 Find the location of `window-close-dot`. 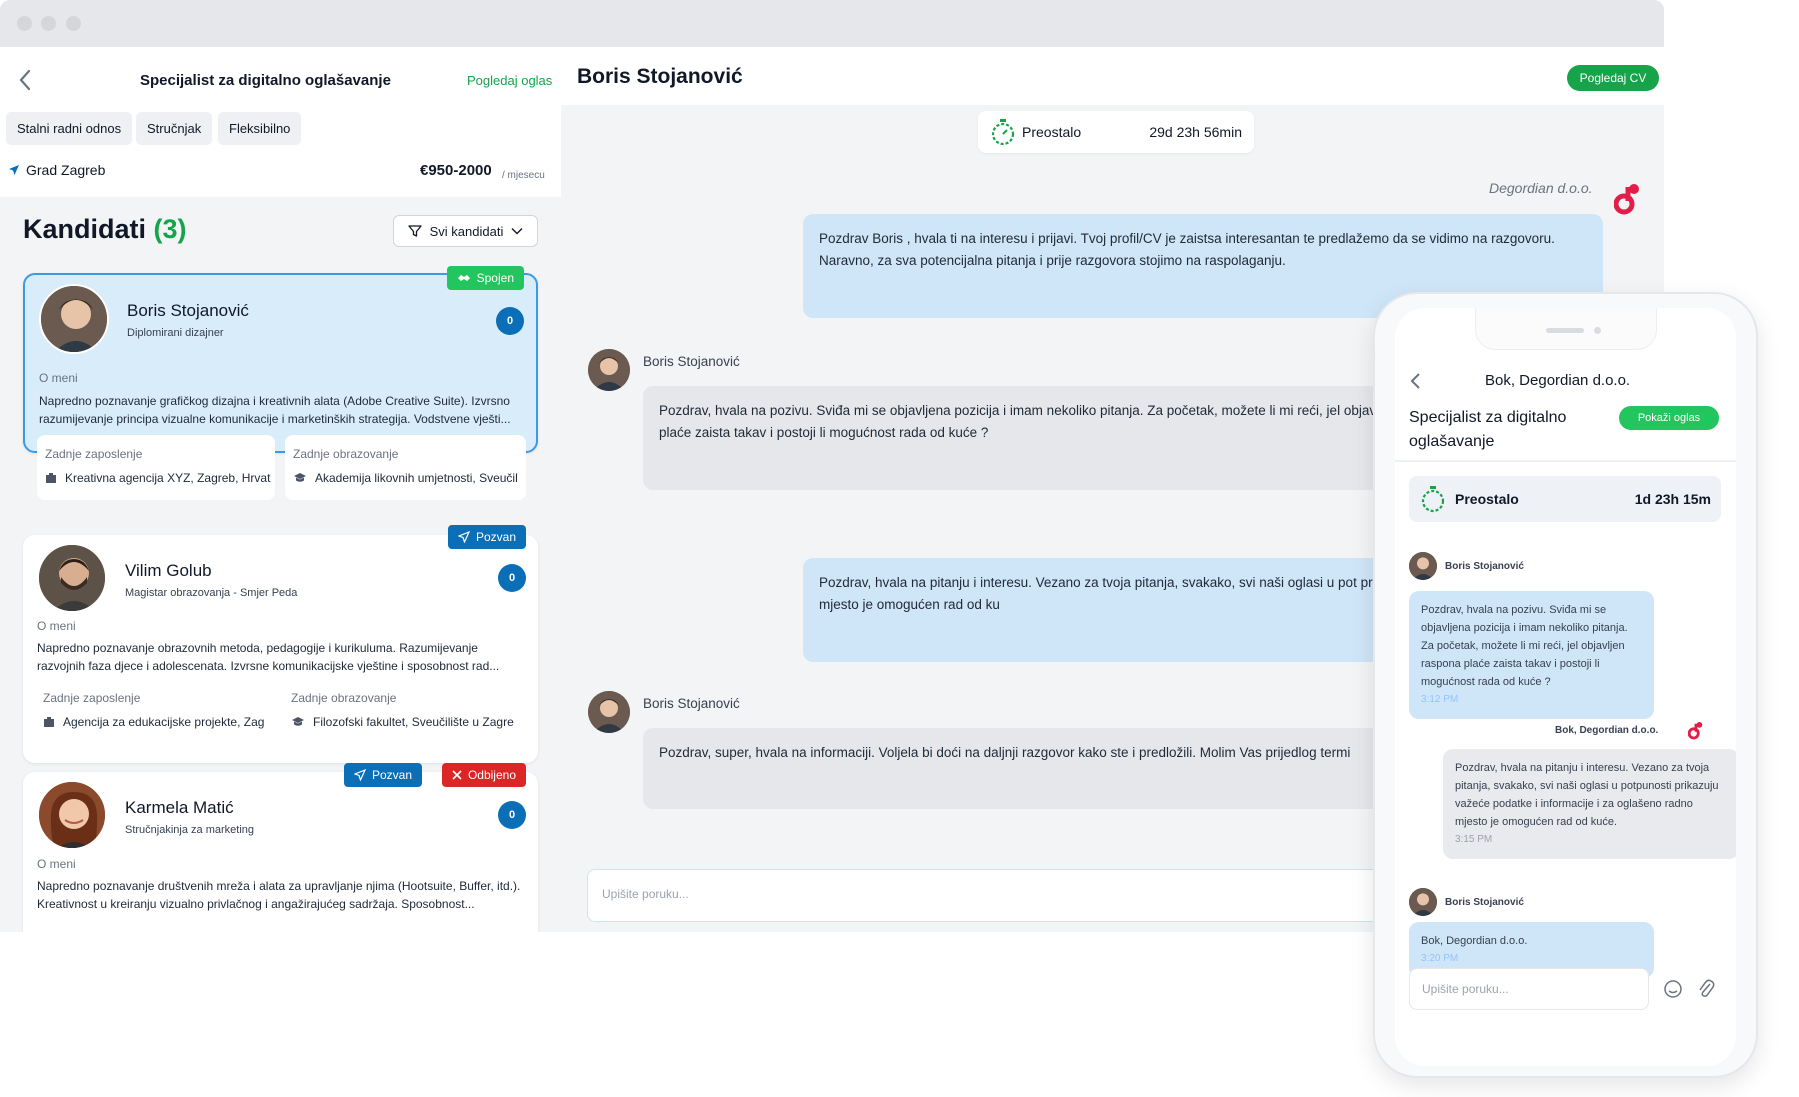

window-close-dot is located at coordinates (24, 23).